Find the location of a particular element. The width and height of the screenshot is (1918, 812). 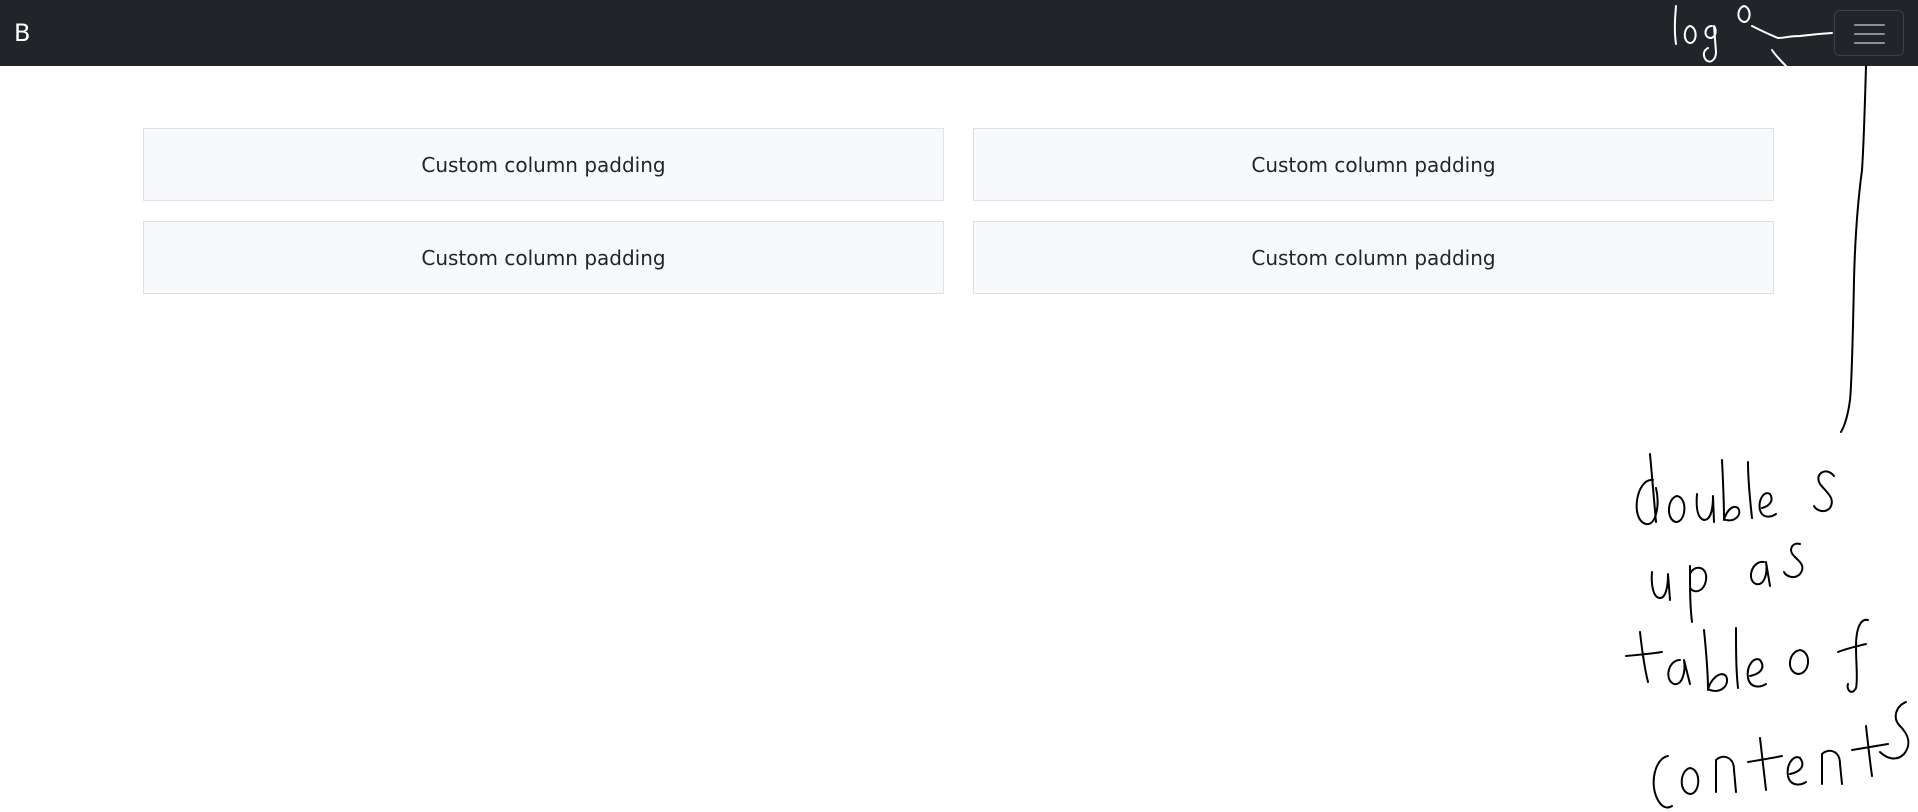

navbar-brand: B is located at coordinates (22, 33).